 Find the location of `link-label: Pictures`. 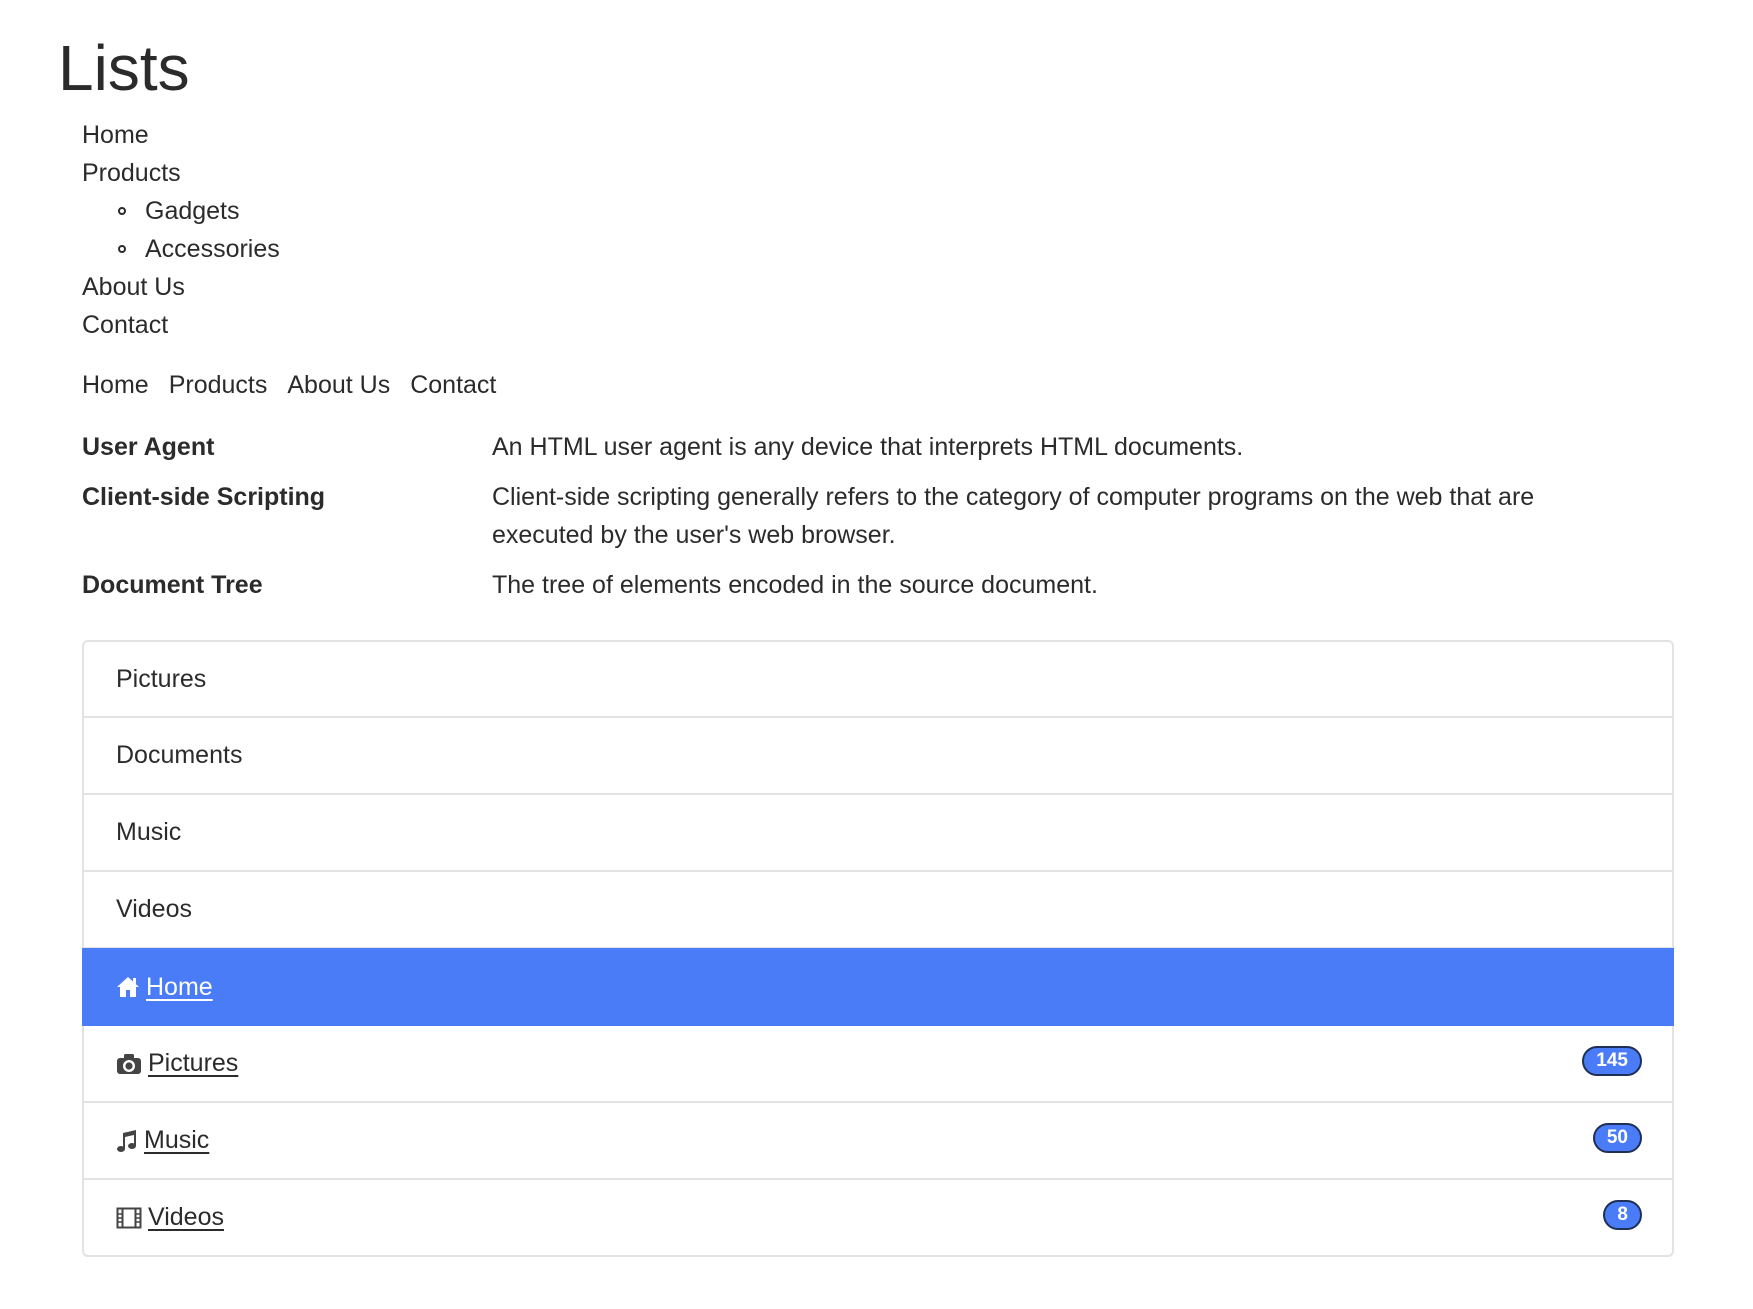

link-label: Pictures is located at coordinates (193, 1063).